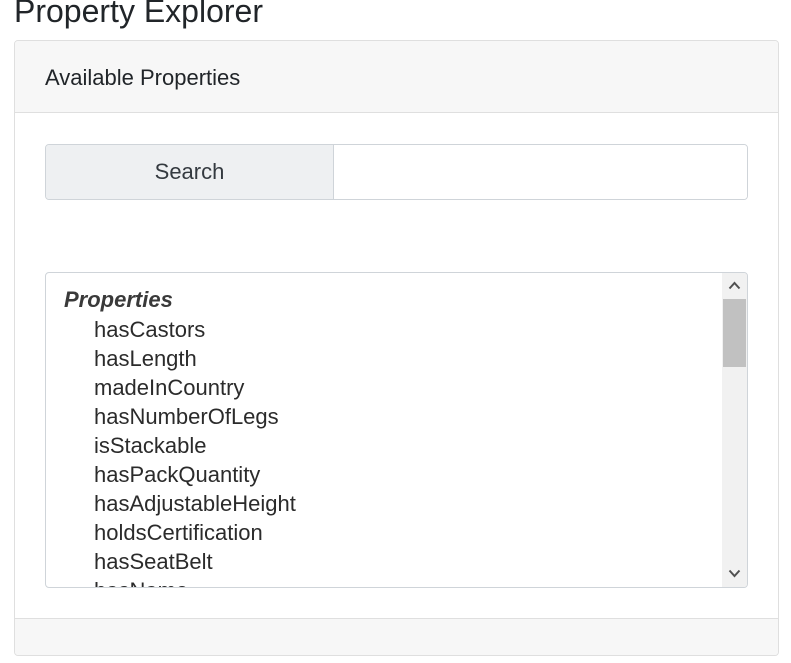 The image size is (791, 663). I want to click on chevron-down-icon, so click(734, 573).